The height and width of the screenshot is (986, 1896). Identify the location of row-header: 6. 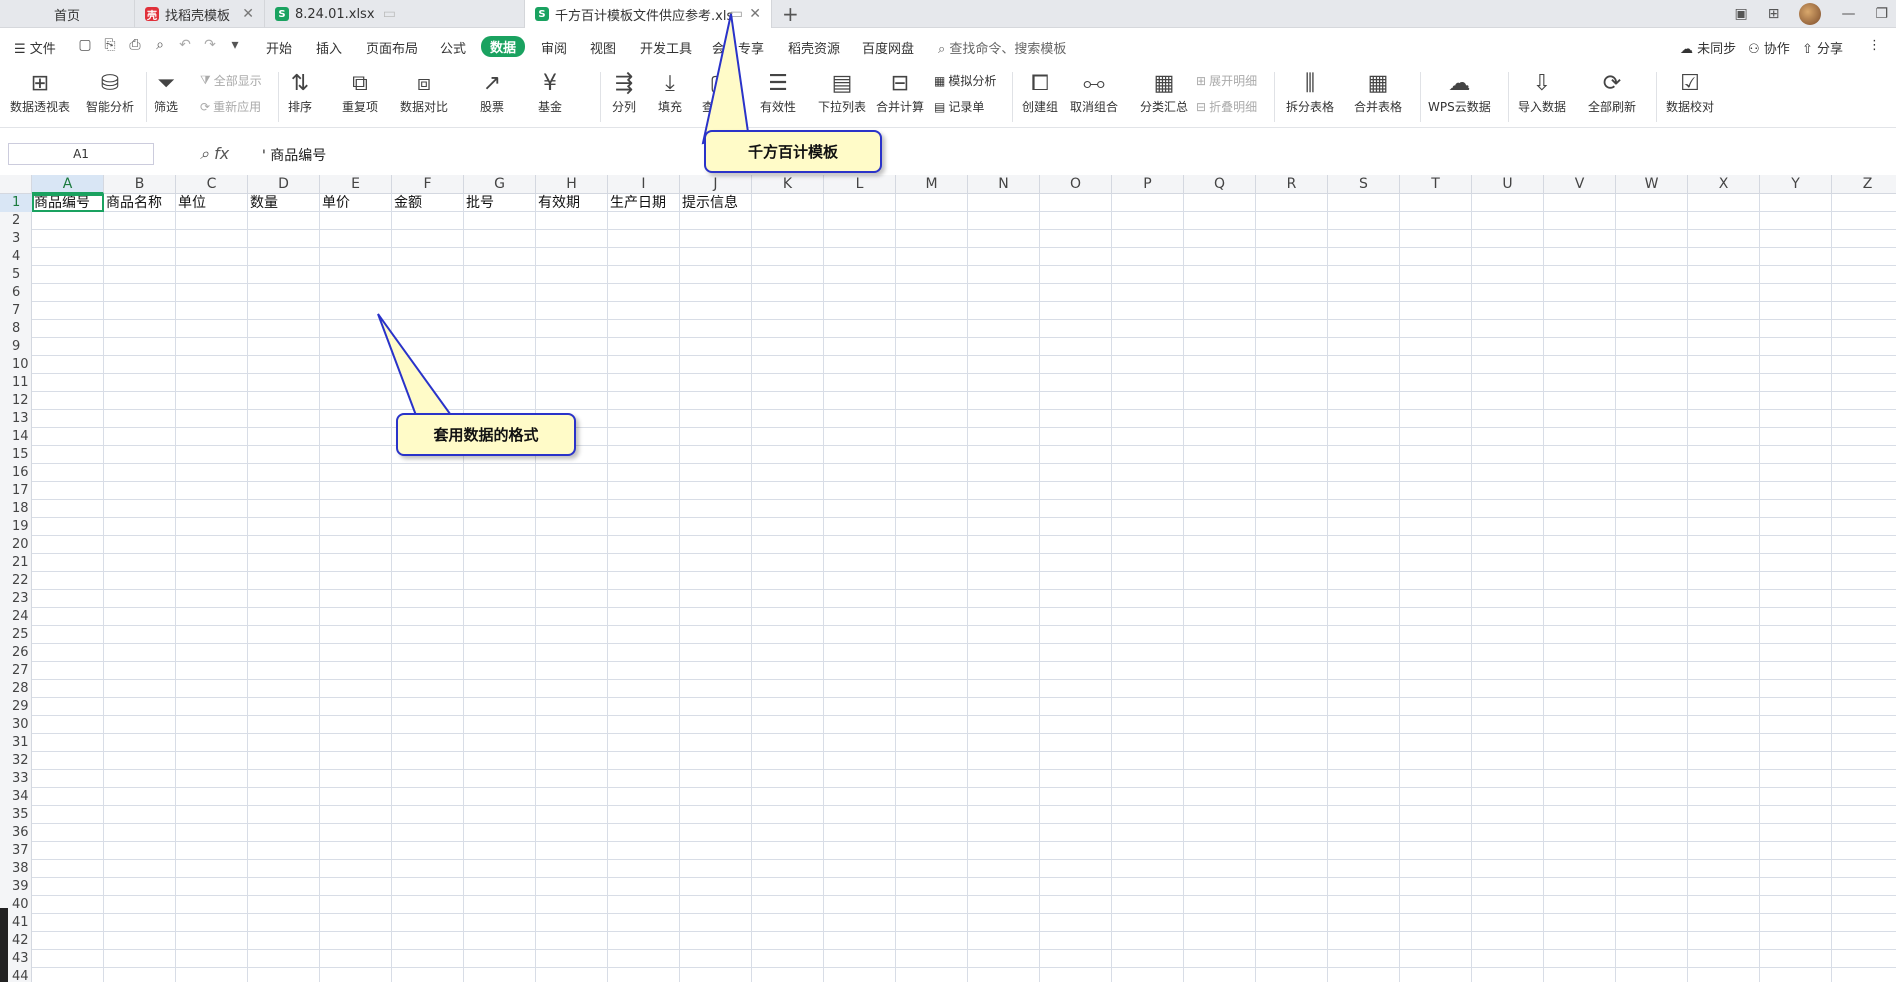
(16, 293).